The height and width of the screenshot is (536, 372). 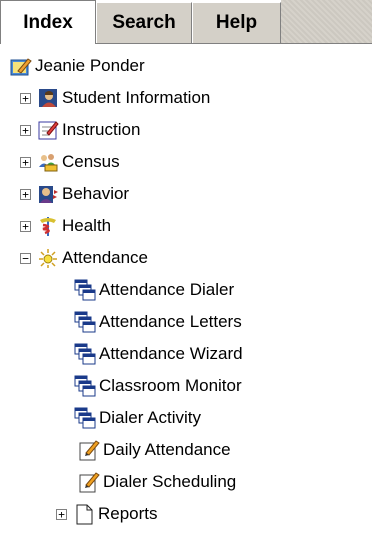 I want to click on tree-item-label: Dialer Scheduling, so click(x=170, y=481).